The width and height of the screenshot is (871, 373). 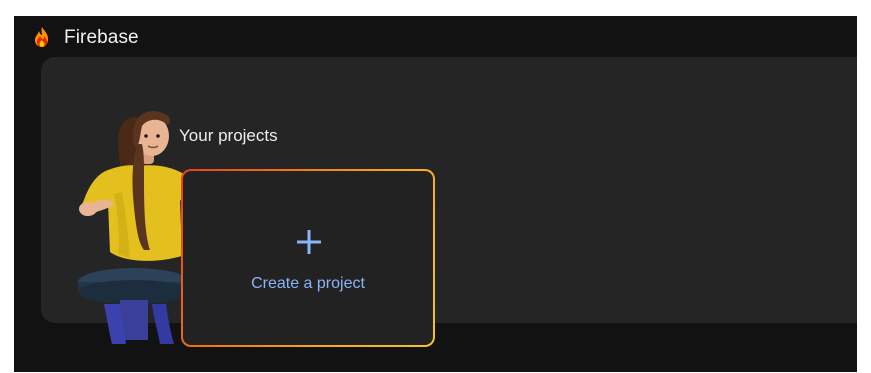 I want to click on top-app-bar: Firebase, so click(x=435, y=36).